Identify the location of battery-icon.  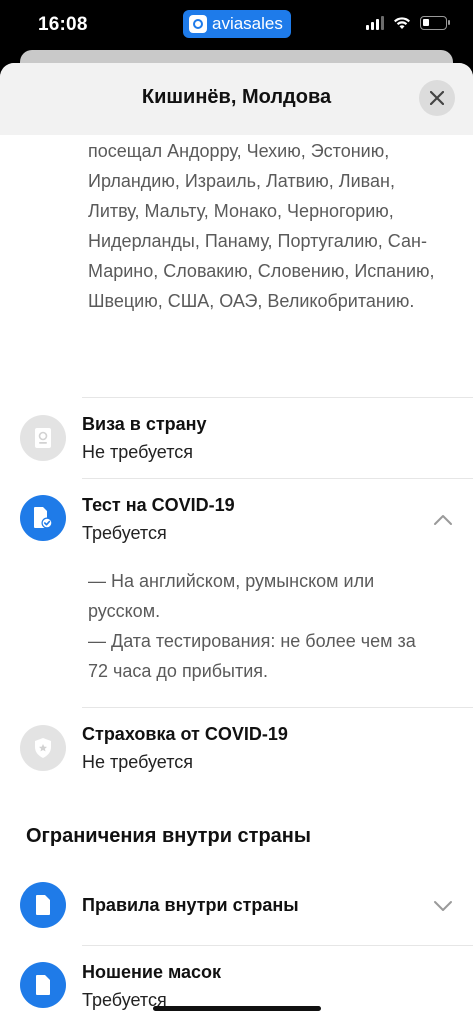
(435, 23).